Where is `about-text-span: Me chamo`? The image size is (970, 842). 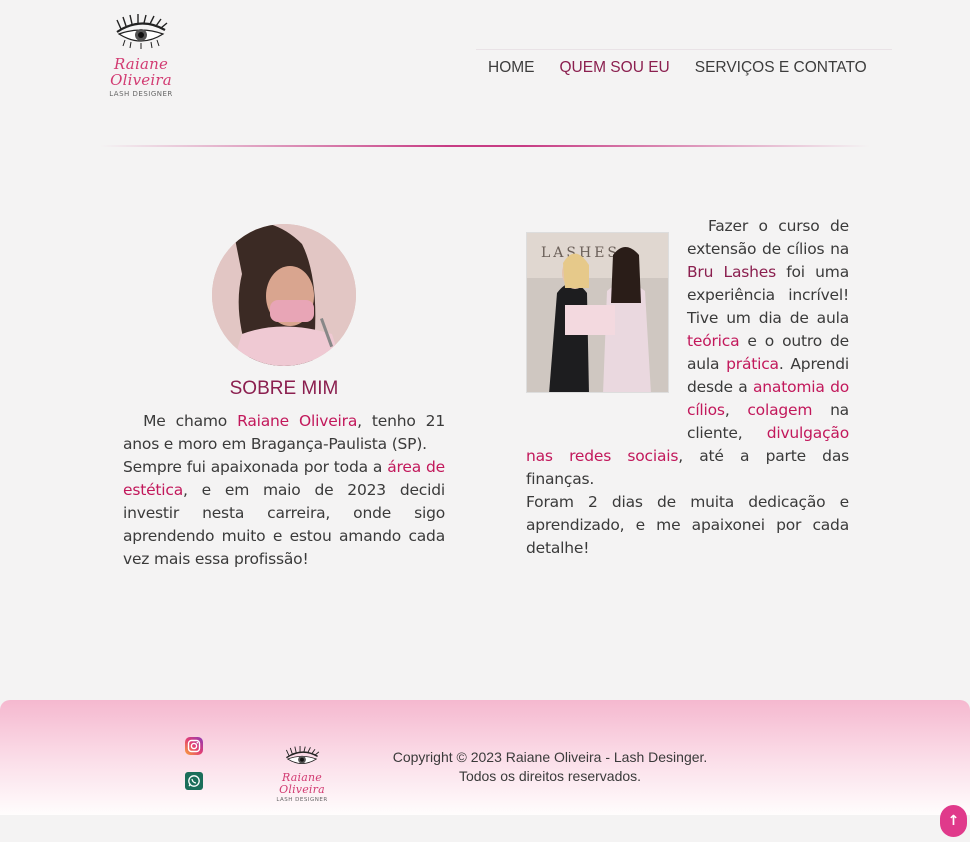 about-text-span: Me chamo is located at coordinates (190, 421).